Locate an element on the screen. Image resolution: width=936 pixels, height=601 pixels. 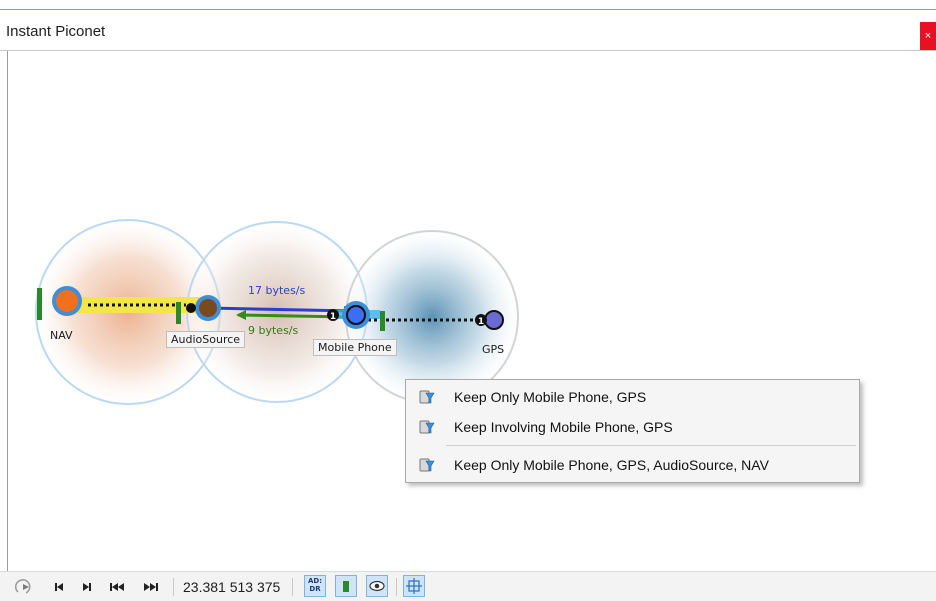
rate-phone-to-audio: 9 bytes/s is located at coordinates (273, 330).